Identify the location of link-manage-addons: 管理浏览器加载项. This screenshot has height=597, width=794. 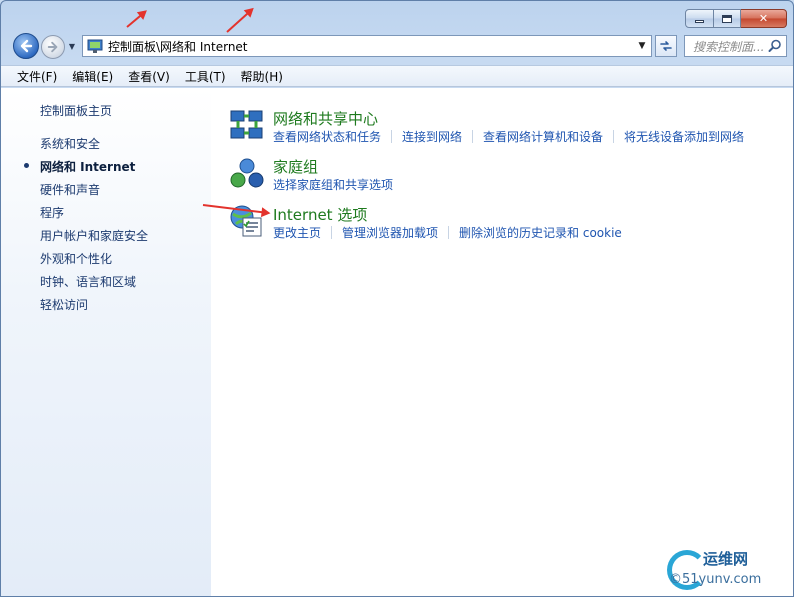
(390, 232).